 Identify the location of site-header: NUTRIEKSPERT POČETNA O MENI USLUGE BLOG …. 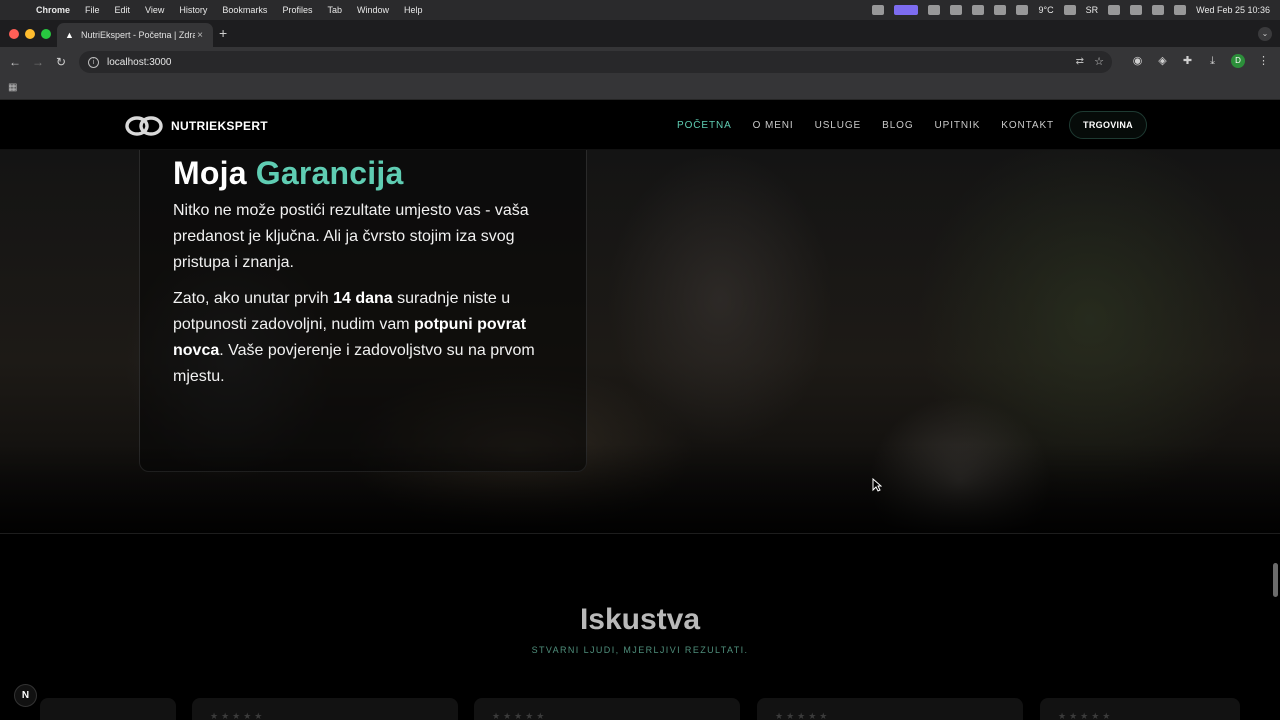
(640, 125).